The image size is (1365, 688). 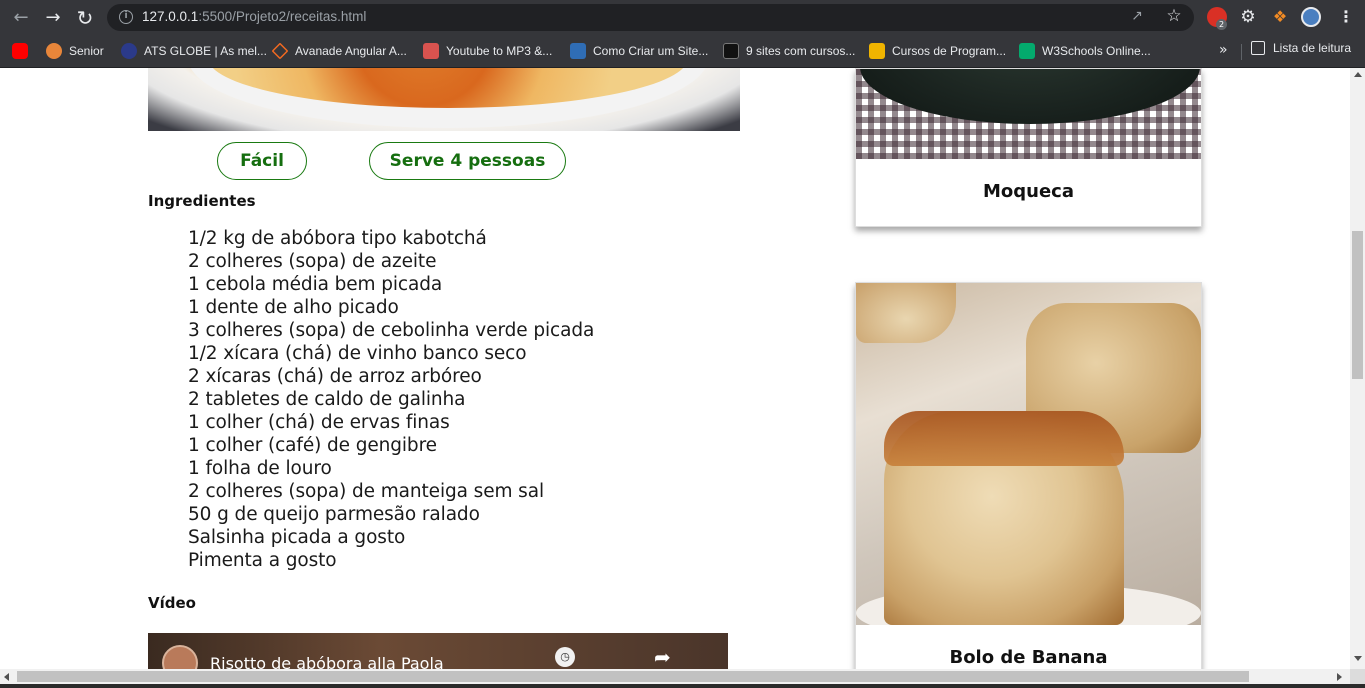 I want to click on reload-icon: ↻, so click(x=85, y=18).